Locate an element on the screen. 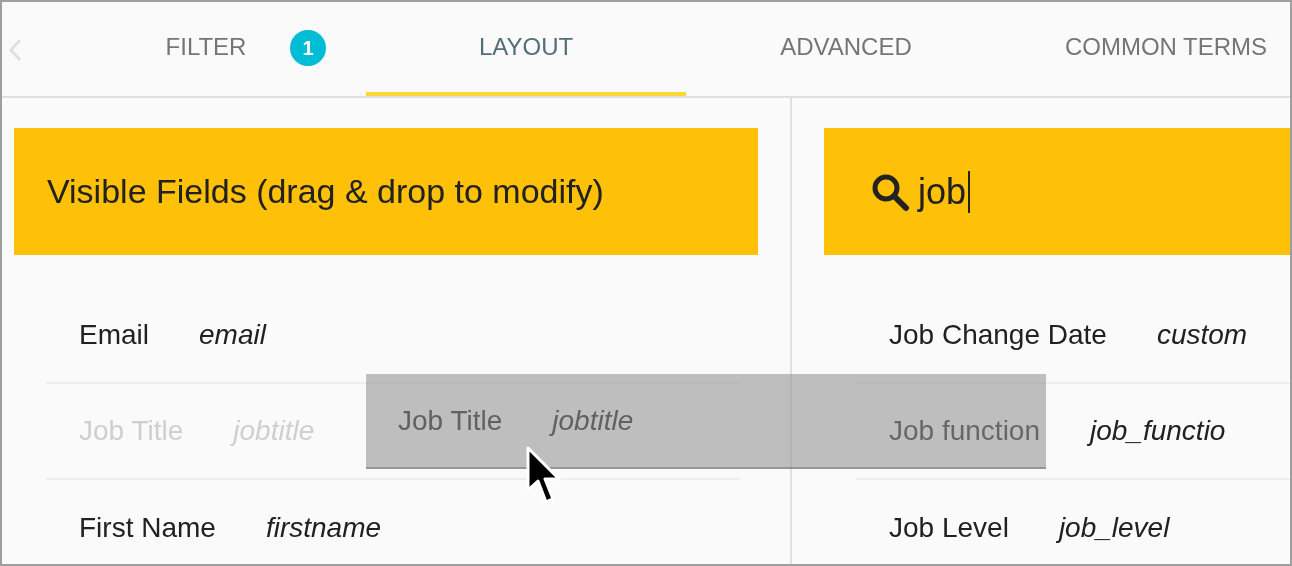 The image size is (1292, 566). tab: LAYOUT is located at coordinates (526, 49).